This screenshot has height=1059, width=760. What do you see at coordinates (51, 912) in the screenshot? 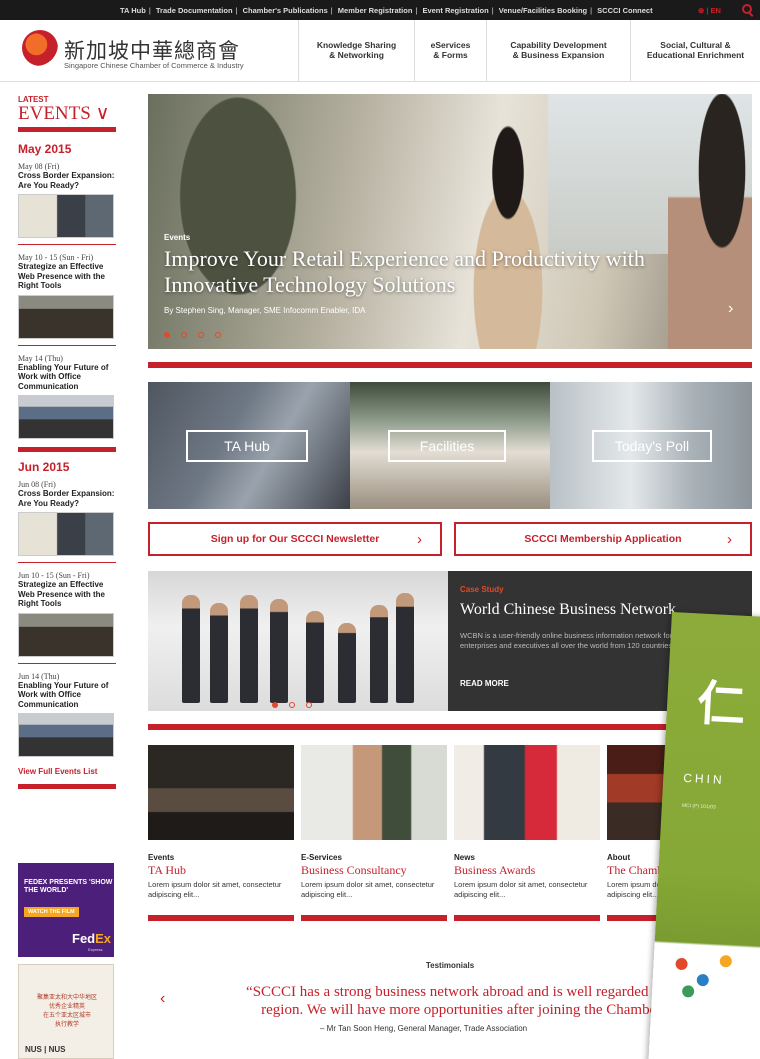
I see `watch-film-button: WATCH THE FILM` at bounding box center [51, 912].